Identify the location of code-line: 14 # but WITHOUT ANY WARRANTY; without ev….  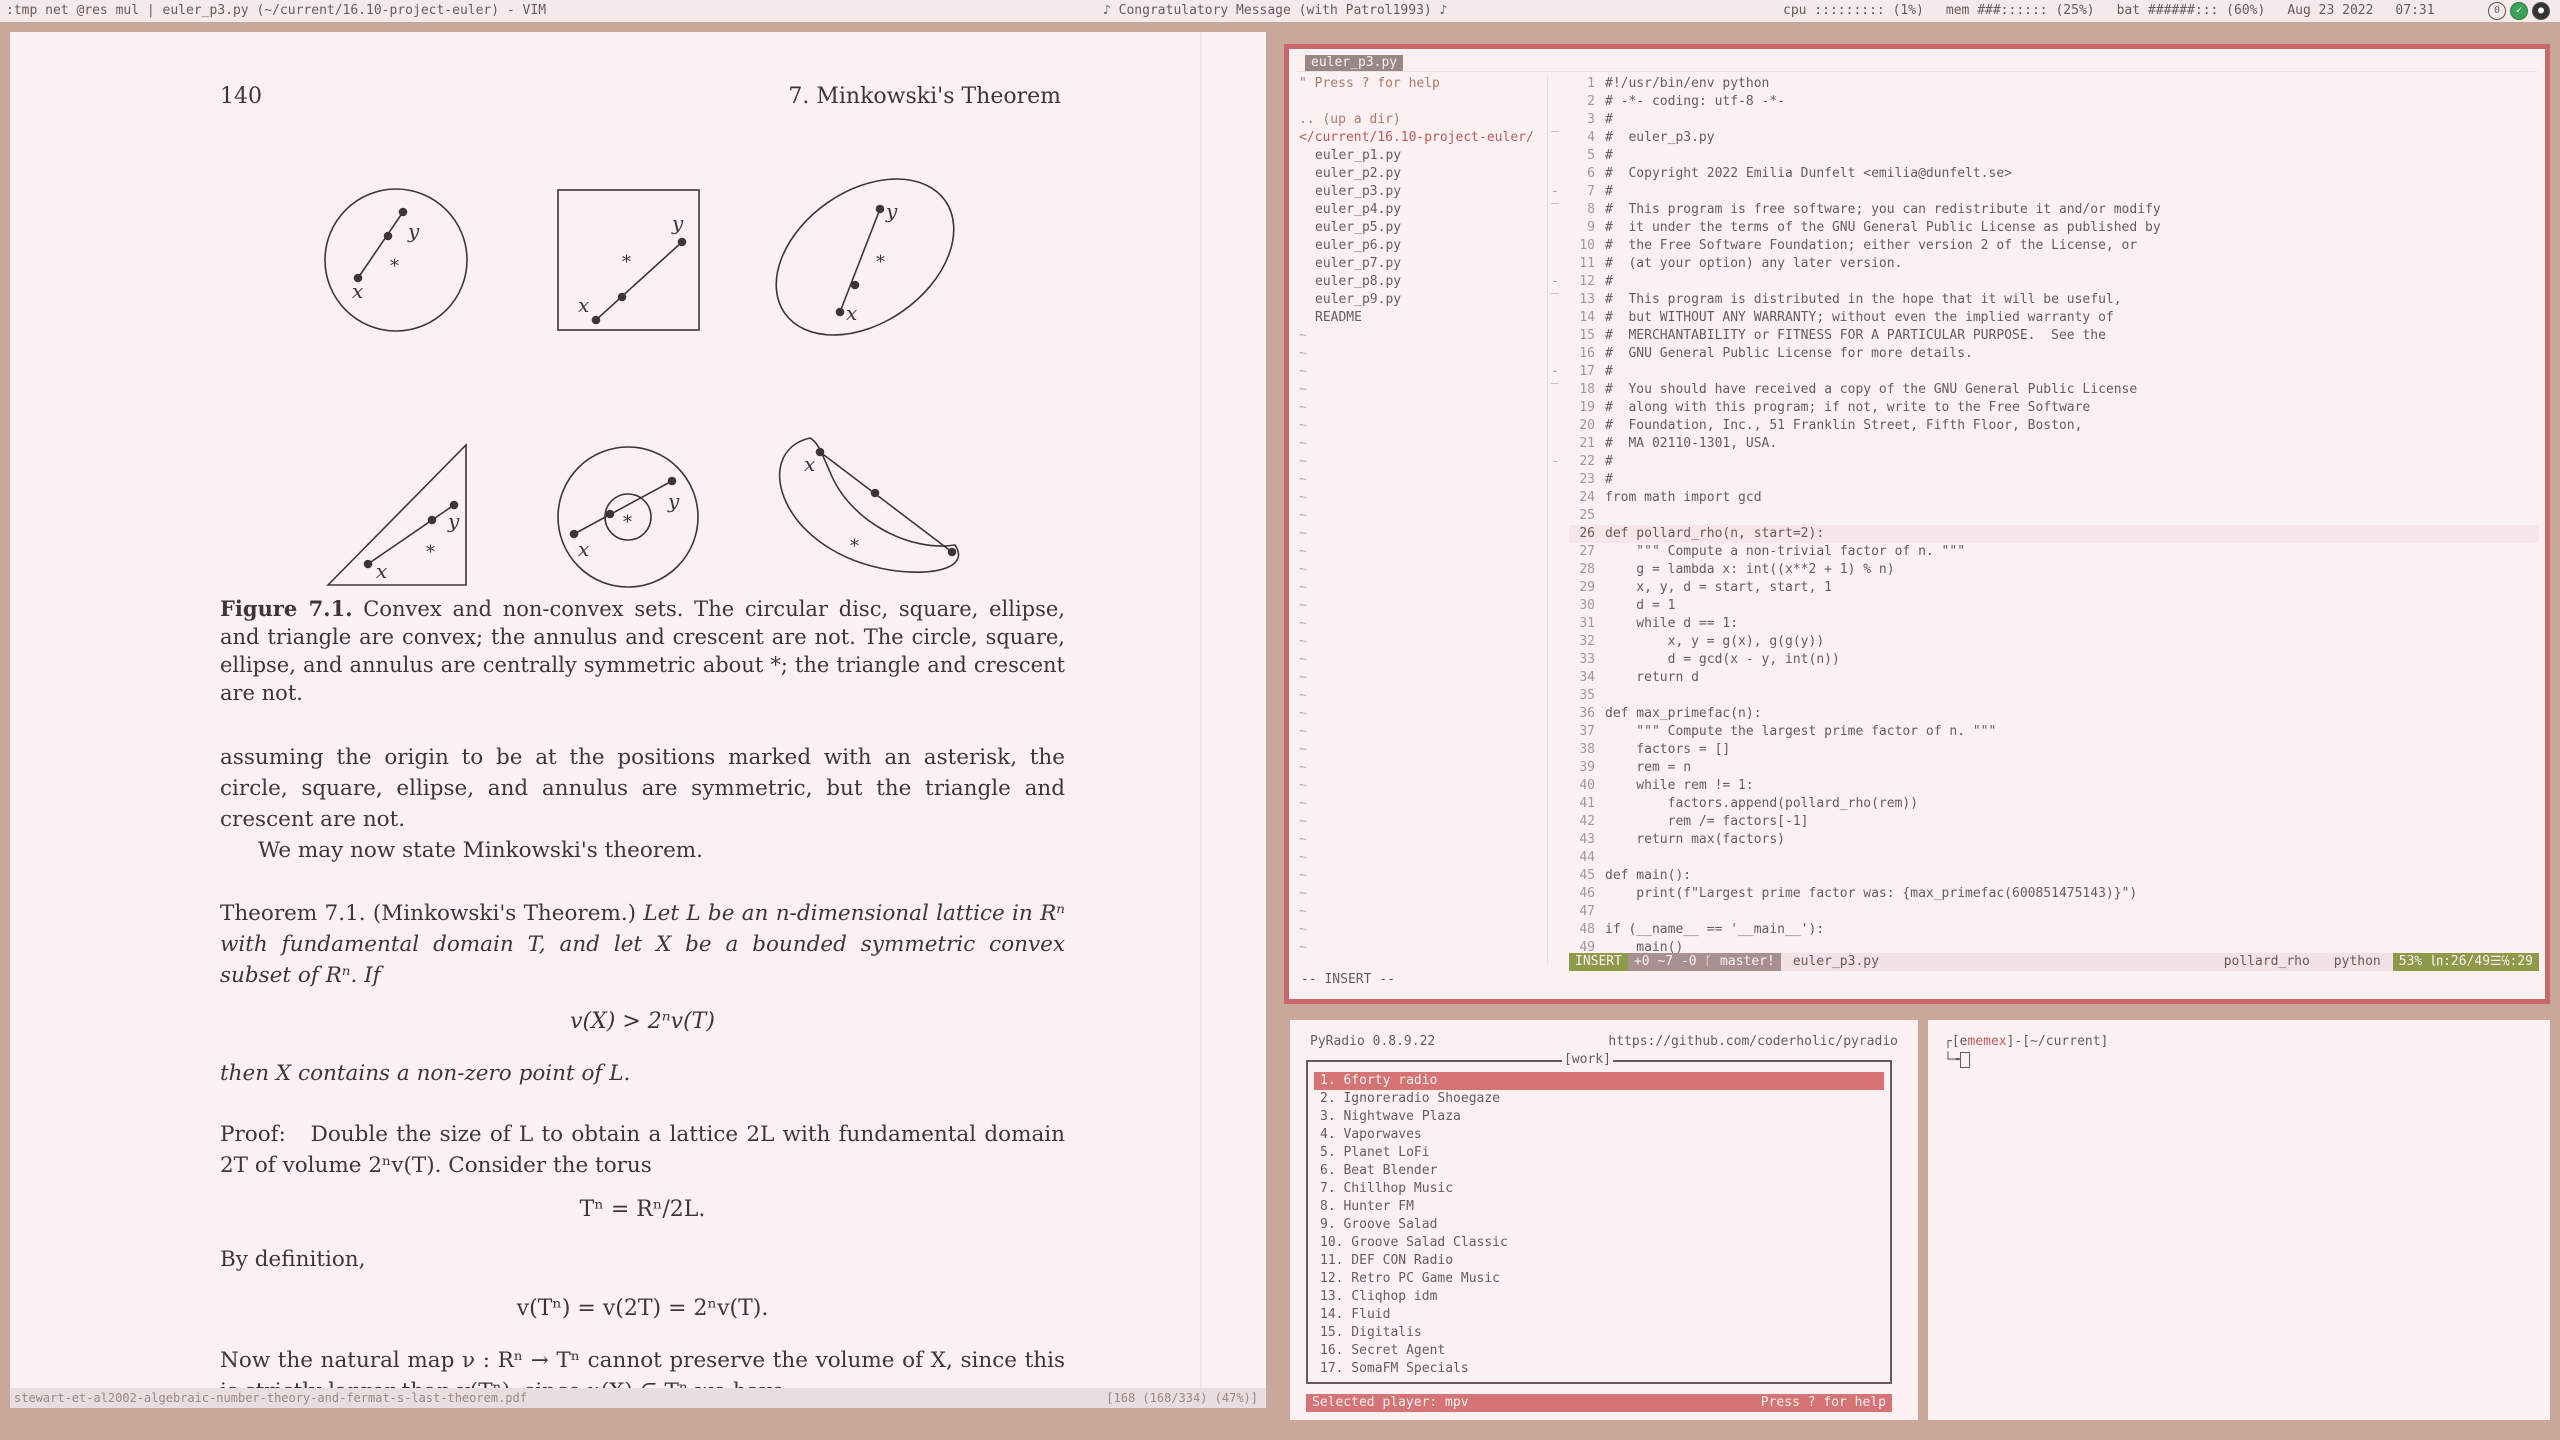
(2054, 318).